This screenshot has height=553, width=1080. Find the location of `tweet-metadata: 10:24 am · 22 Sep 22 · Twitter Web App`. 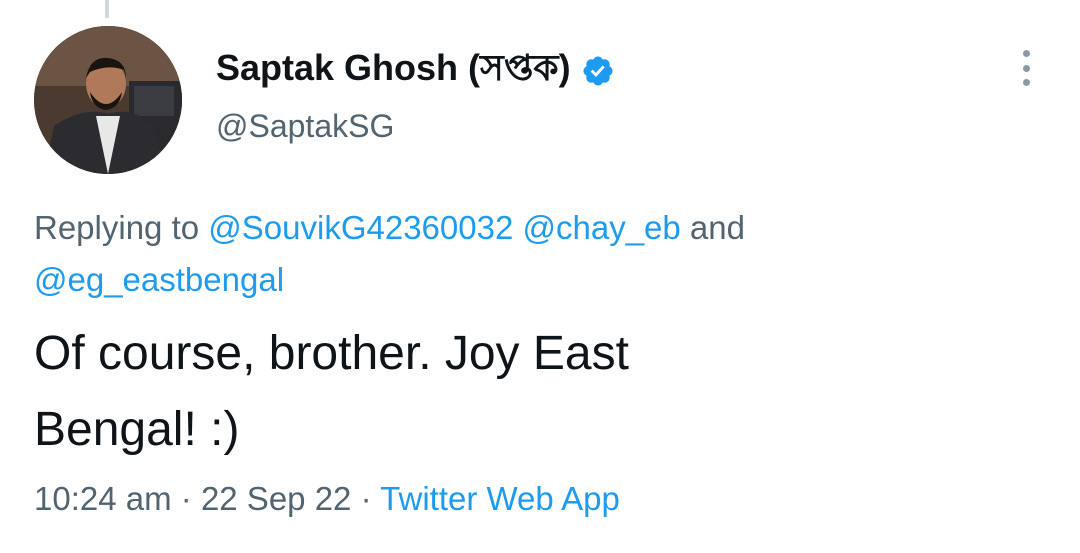

tweet-metadata: 10:24 am · 22 Sep 22 · Twitter Web App is located at coordinates (327, 499).